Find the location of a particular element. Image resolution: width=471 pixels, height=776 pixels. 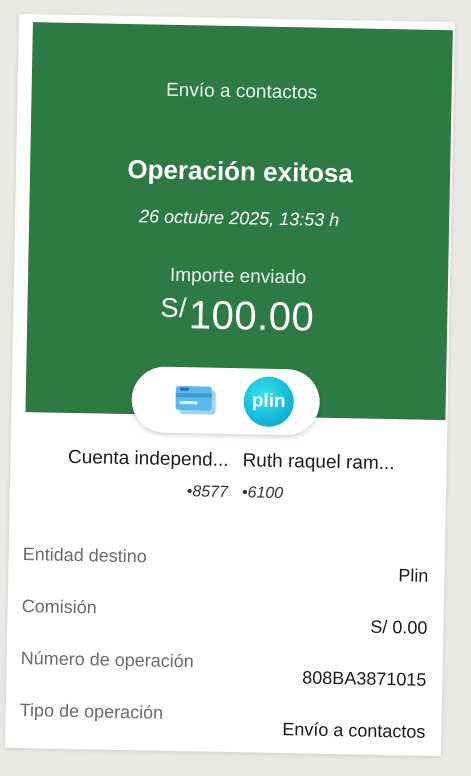

screen-title: Envío a contactos is located at coordinates (241, 91).